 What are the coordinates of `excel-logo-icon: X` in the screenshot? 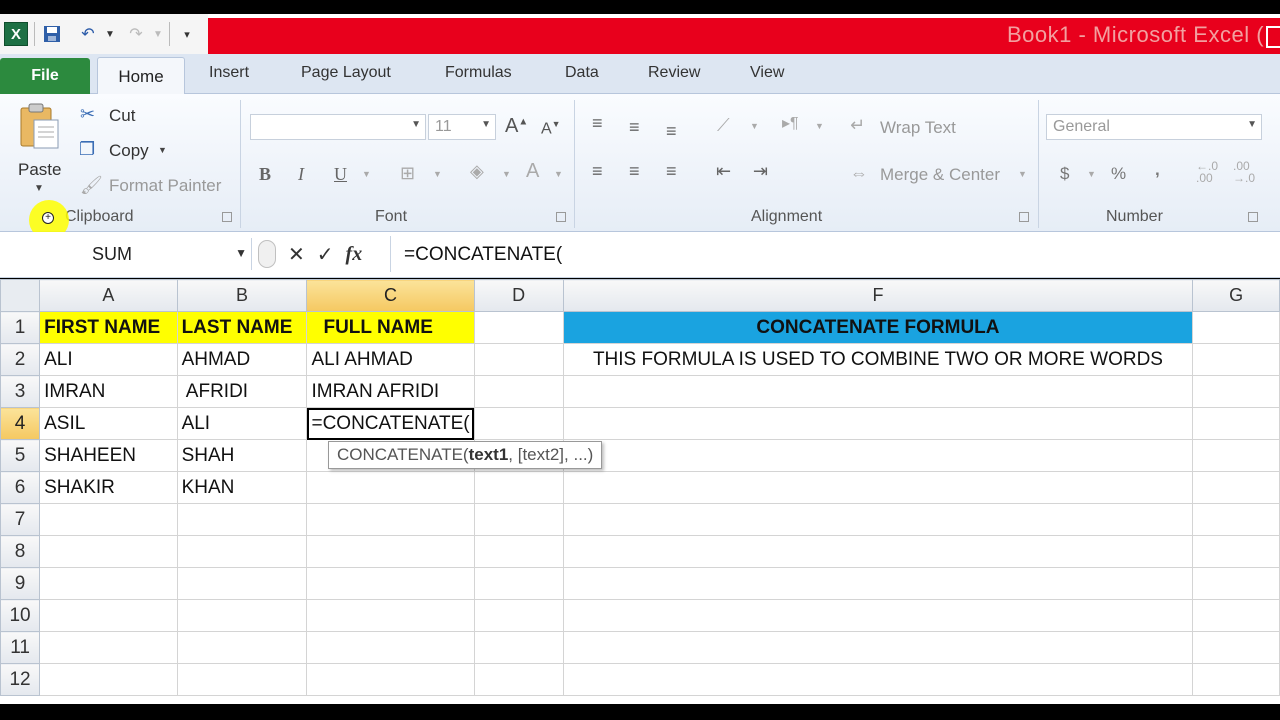 It's located at (16, 34).